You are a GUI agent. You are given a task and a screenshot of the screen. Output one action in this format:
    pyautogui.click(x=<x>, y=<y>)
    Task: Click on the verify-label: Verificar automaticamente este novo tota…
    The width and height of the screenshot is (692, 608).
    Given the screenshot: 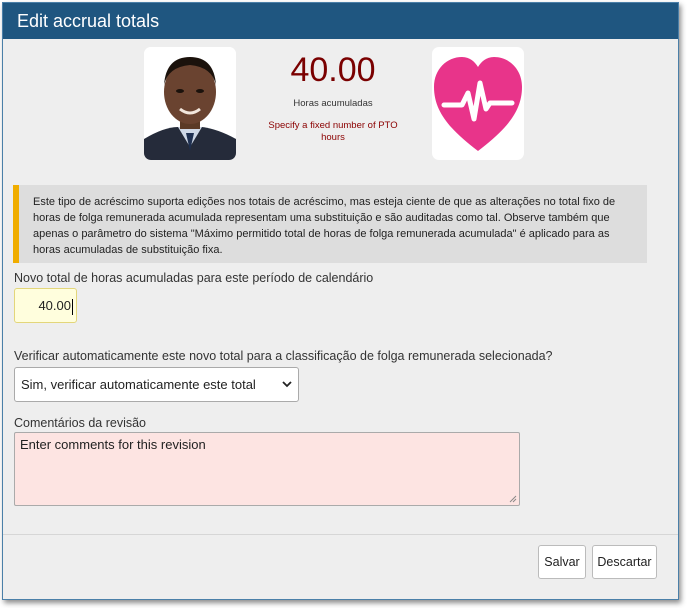 What is the action you would take?
    pyautogui.click(x=283, y=356)
    